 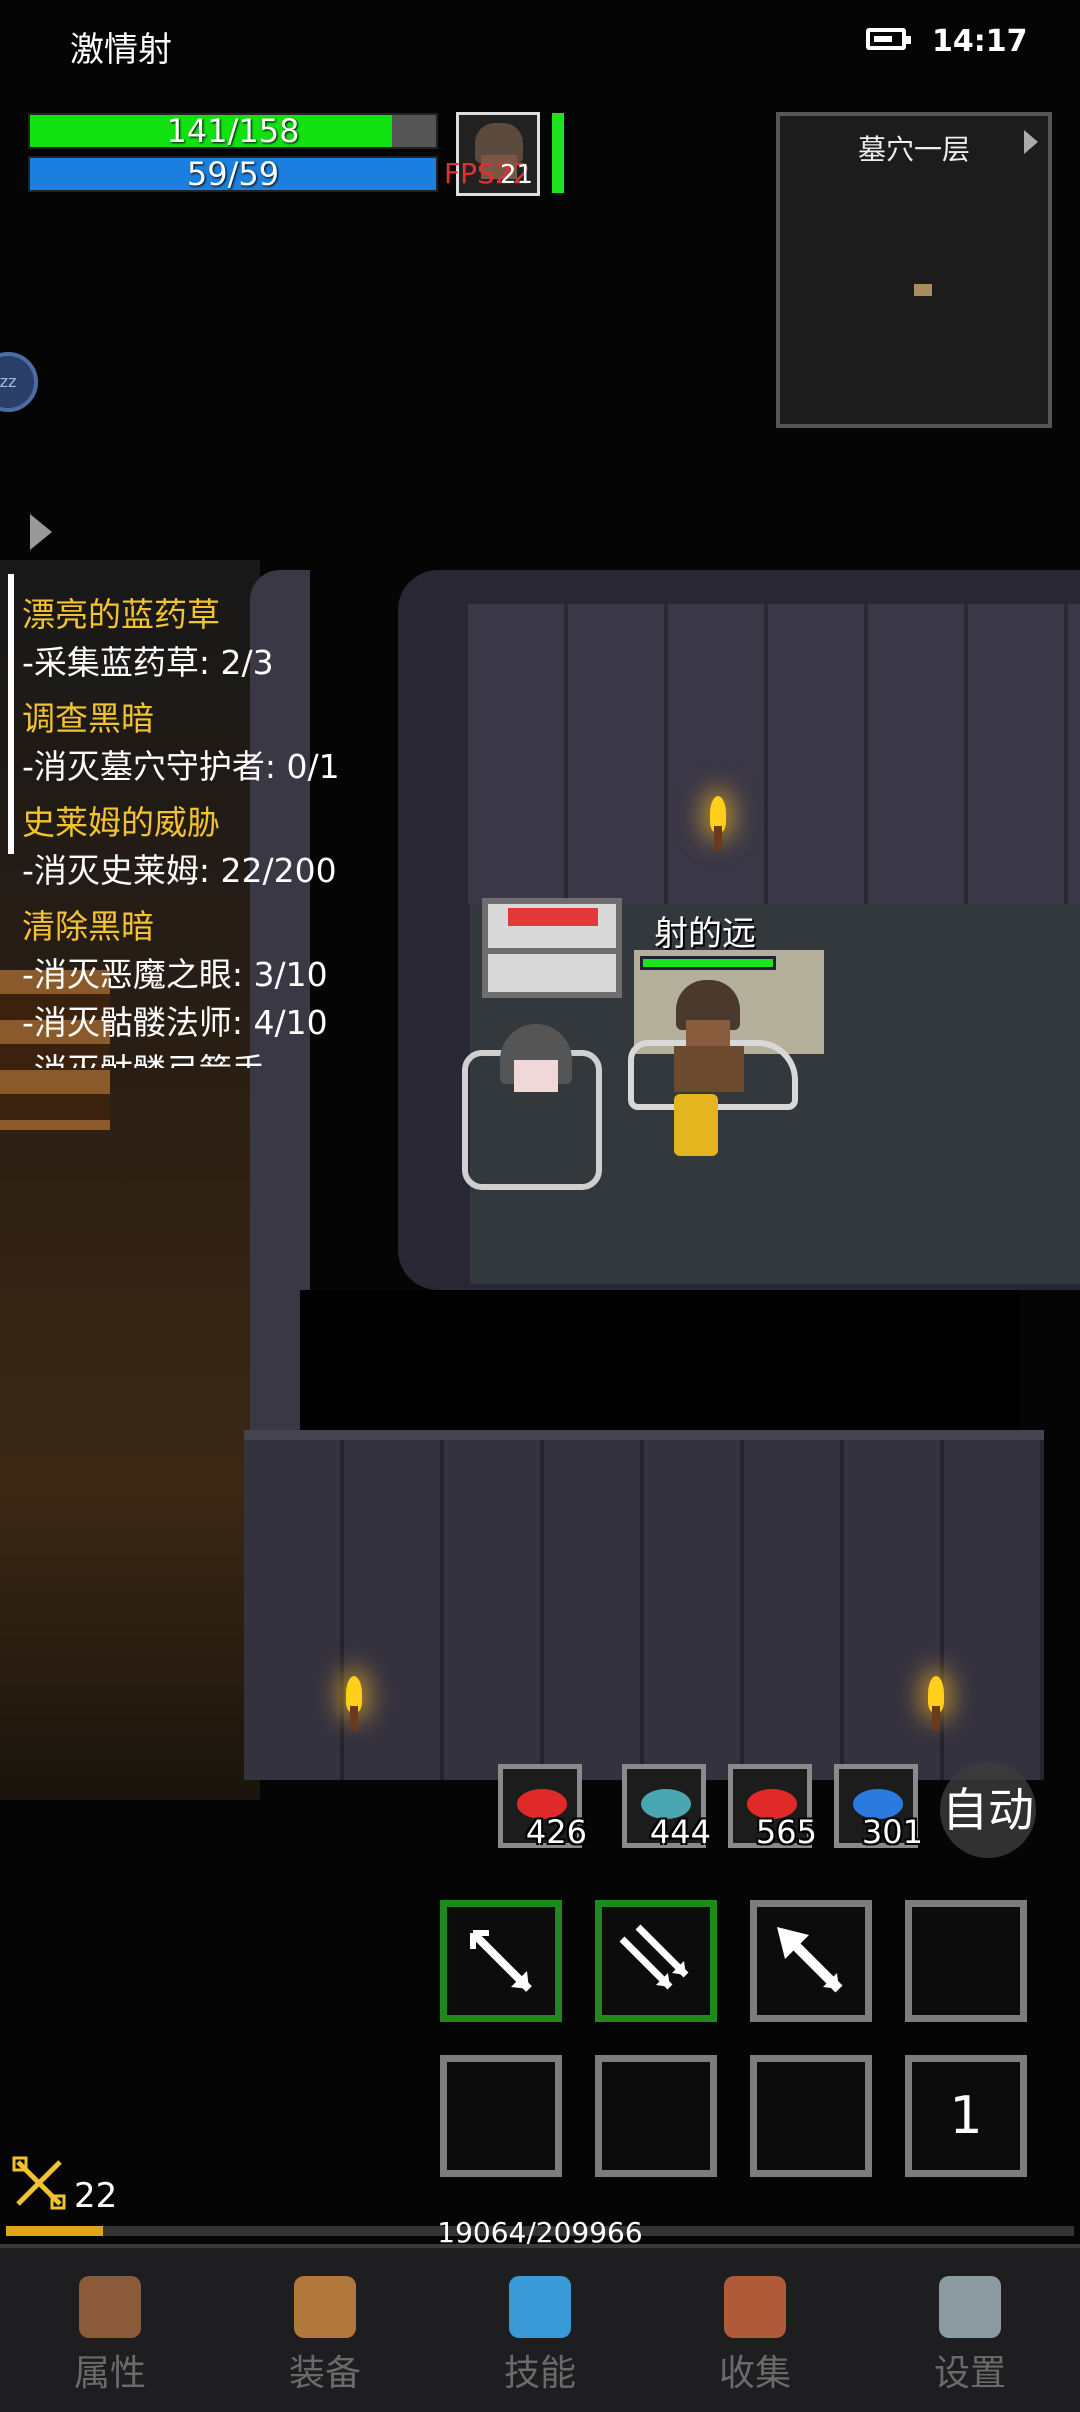 I want to click on quest-divider, so click(x=11, y=714).